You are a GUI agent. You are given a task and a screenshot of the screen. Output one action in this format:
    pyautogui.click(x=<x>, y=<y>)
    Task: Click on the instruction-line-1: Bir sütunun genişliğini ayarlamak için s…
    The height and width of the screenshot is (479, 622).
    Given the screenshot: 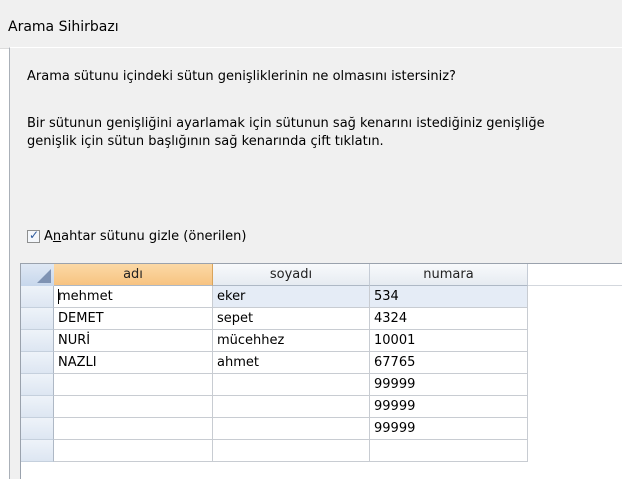 What is the action you would take?
    pyautogui.click(x=286, y=123)
    